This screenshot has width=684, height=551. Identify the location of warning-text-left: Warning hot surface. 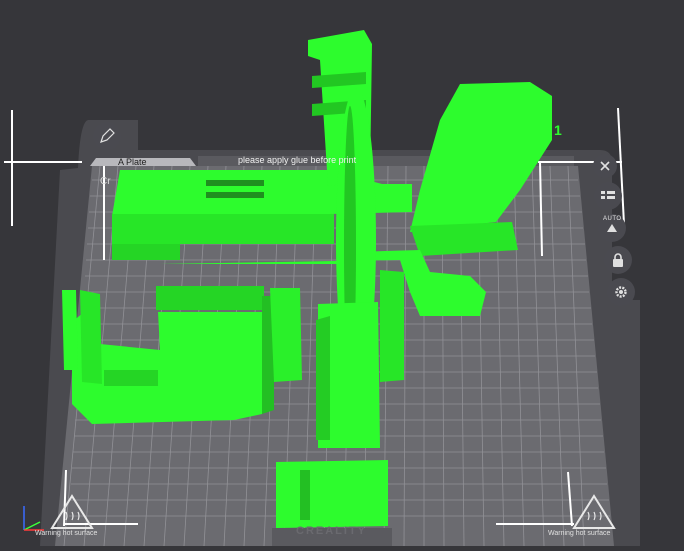
(66, 533).